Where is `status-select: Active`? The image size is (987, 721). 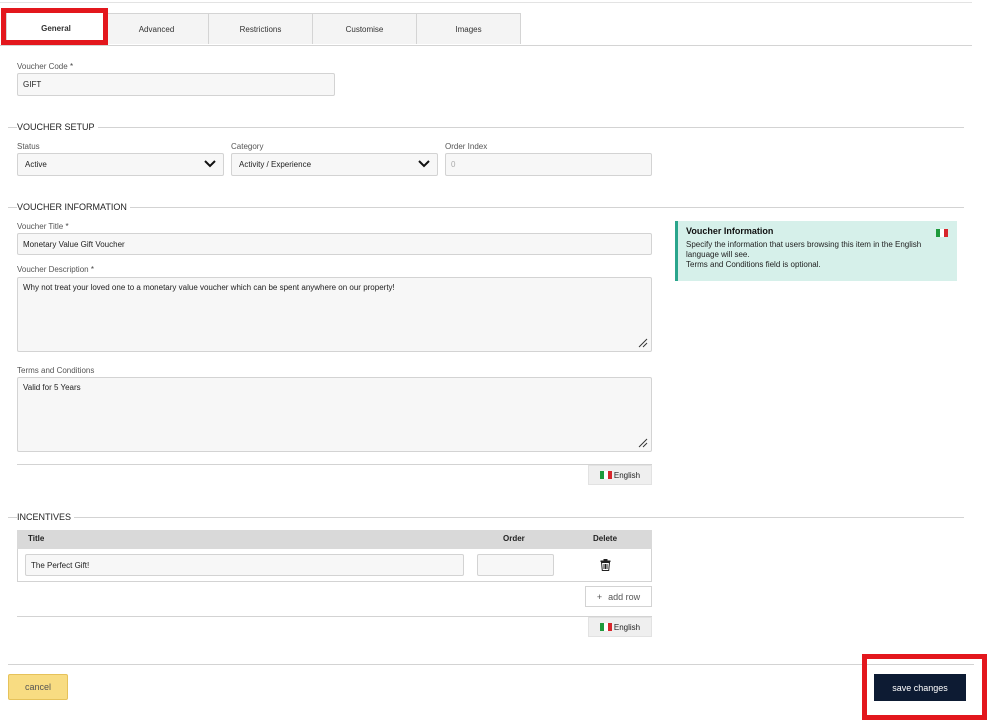
status-select: Active is located at coordinates (120, 164).